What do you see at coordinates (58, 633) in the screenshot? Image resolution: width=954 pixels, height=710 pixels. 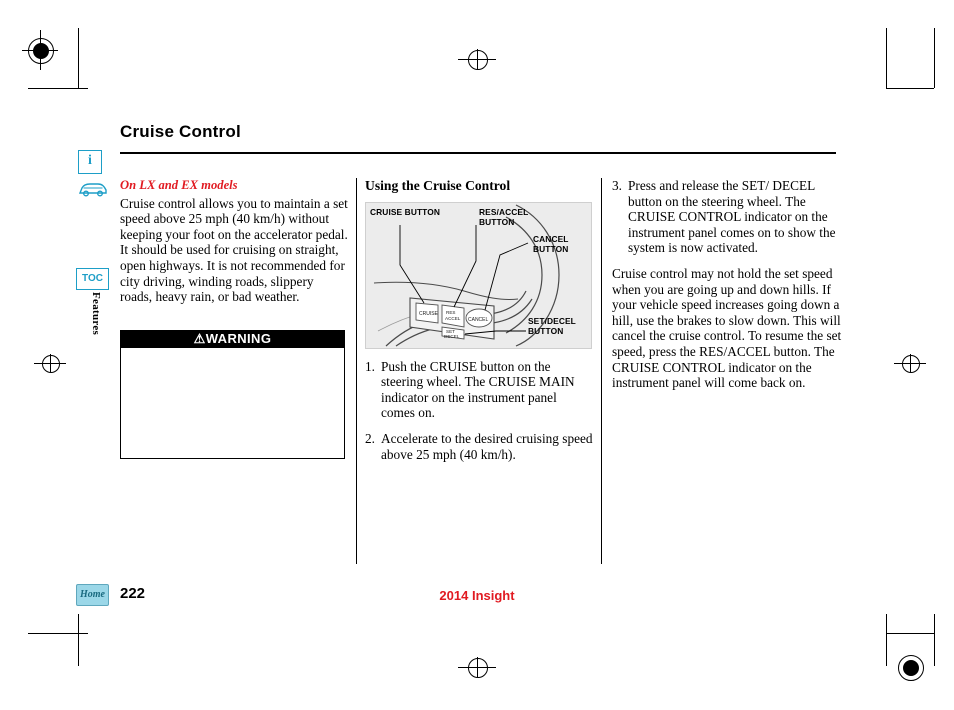 I see `crop-mark-bl-h` at bounding box center [58, 633].